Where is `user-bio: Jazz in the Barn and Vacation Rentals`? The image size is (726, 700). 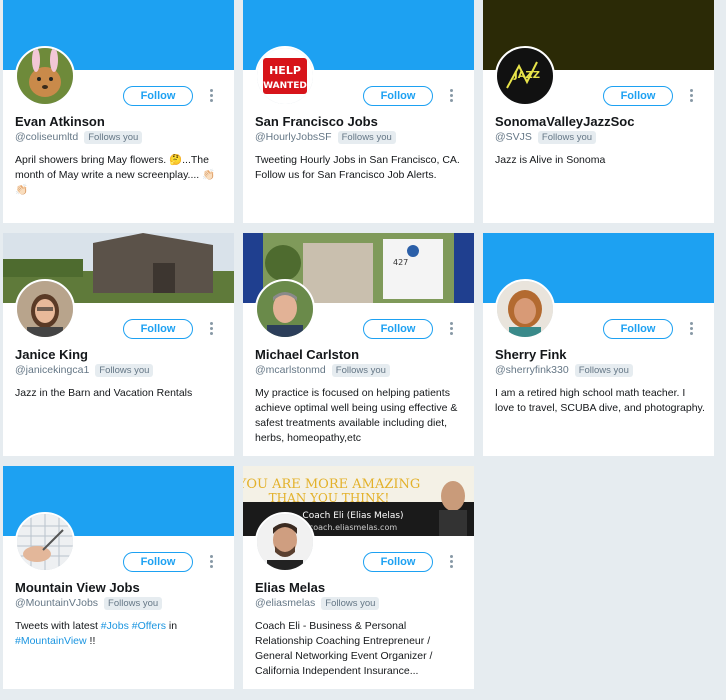 user-bio: Jazz in the Barn and Vacation Rentals is located at coordinates (104, 393).